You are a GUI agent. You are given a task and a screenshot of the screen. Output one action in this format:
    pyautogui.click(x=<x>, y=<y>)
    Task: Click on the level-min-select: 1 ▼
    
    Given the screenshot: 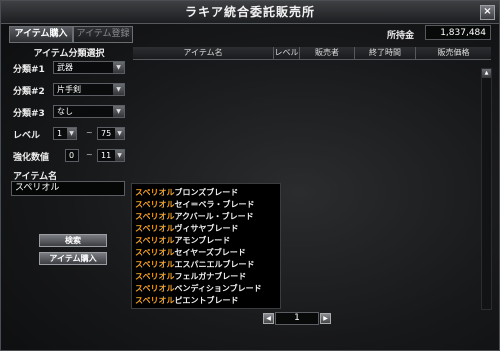 What is the action you would take?
    pyautogui.click(x=65, y=133)
    